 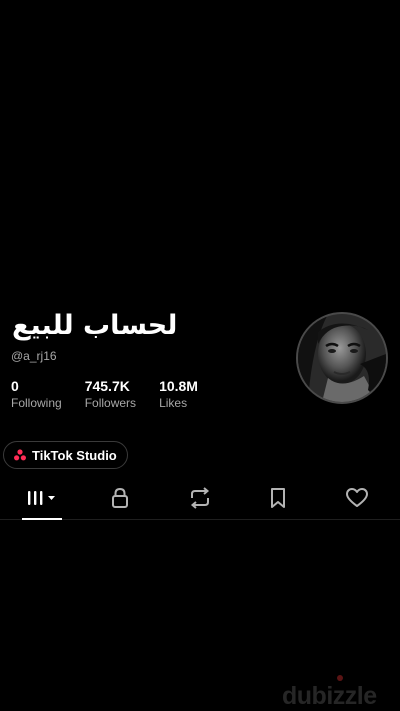 I want to click on grid-icon, so click(x=42, y=500).